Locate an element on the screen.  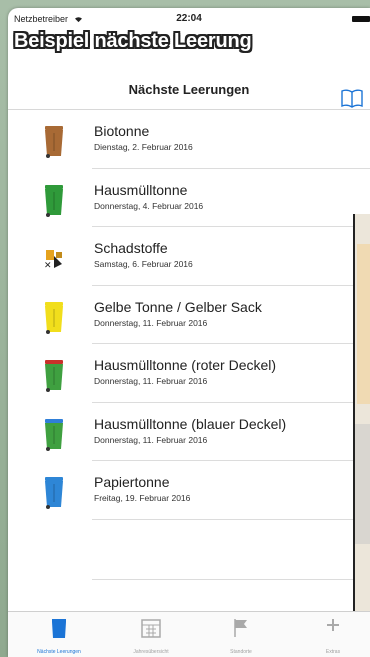
tab-label: Standorte is located at coordinates (241, 652).